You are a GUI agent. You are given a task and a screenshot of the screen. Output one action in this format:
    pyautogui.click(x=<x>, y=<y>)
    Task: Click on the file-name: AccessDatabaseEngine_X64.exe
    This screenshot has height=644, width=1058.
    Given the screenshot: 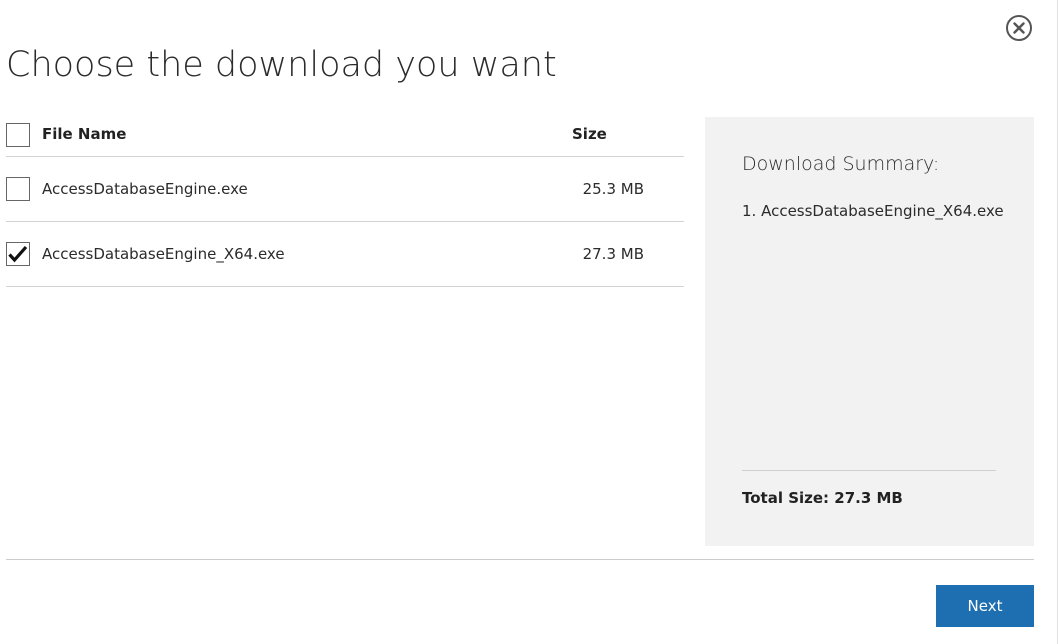 What is the action you would take?
    pyautogui.click(x=163, y=254)
    